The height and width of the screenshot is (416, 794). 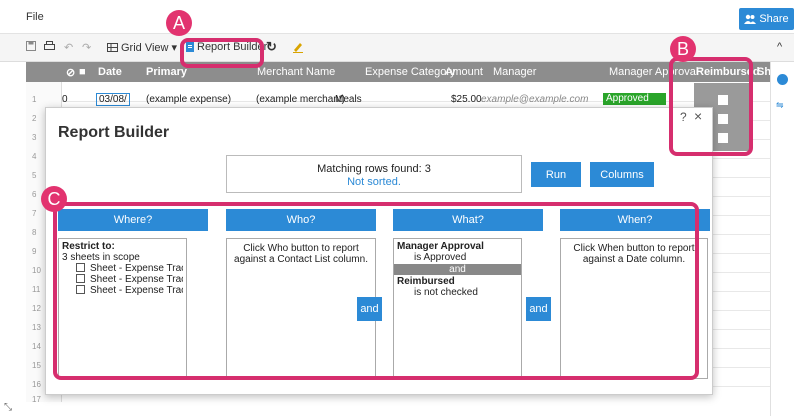 I want to click on row-number: 9, so click(x=34, y=251).